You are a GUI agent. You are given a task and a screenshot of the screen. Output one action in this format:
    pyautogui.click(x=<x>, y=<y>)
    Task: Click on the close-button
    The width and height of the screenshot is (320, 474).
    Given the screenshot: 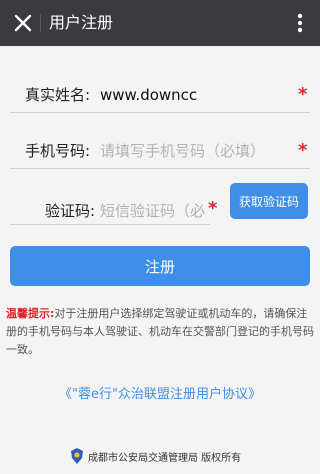 What is the action you would take?
    pyautogui.click(x=23, y=23)
    